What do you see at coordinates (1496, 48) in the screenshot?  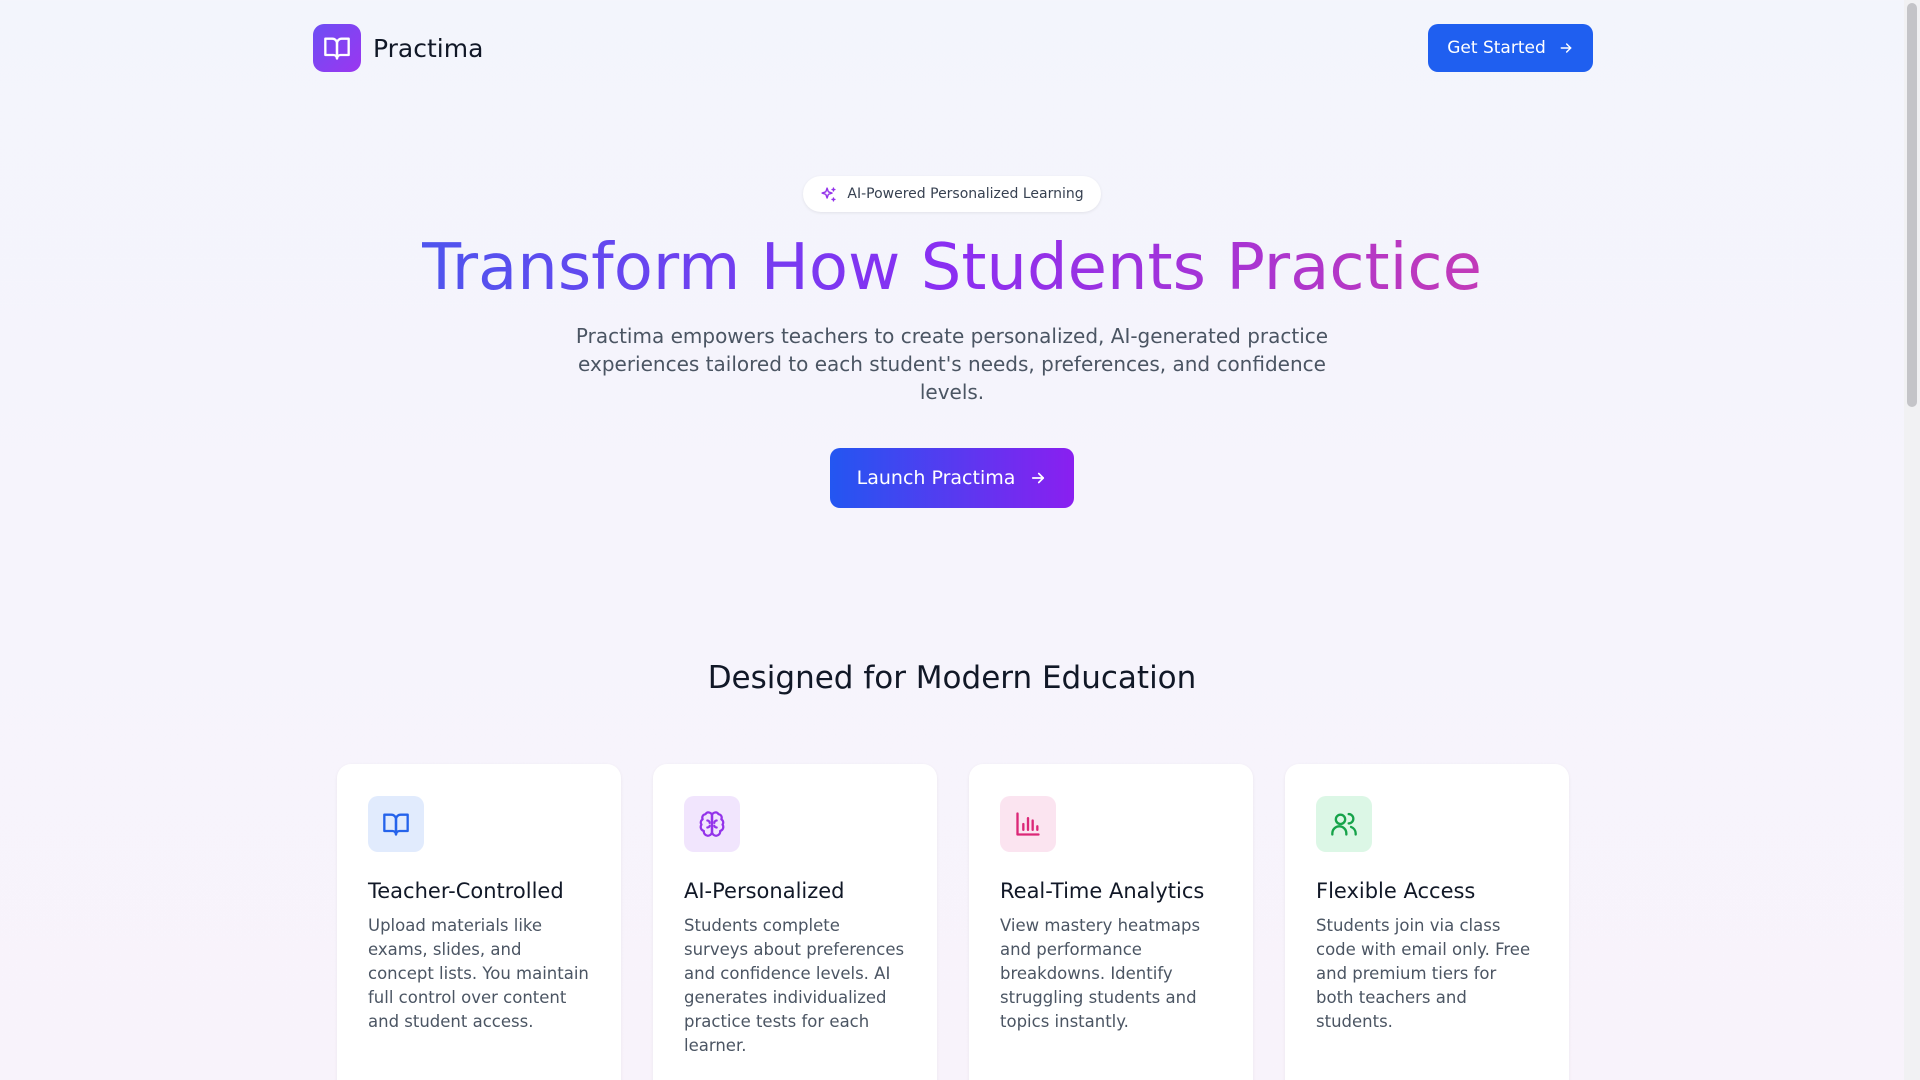 I see `get-started-label: Get Started` at bounding box center [1496, 48].